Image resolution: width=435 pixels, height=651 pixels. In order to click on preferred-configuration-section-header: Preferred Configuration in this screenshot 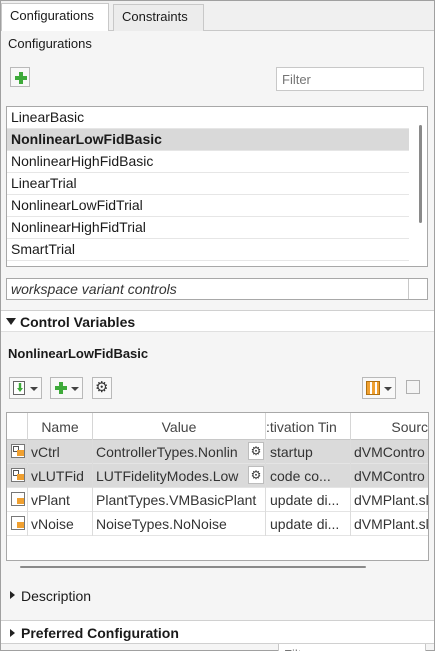, I will do `click(217, 632)`.